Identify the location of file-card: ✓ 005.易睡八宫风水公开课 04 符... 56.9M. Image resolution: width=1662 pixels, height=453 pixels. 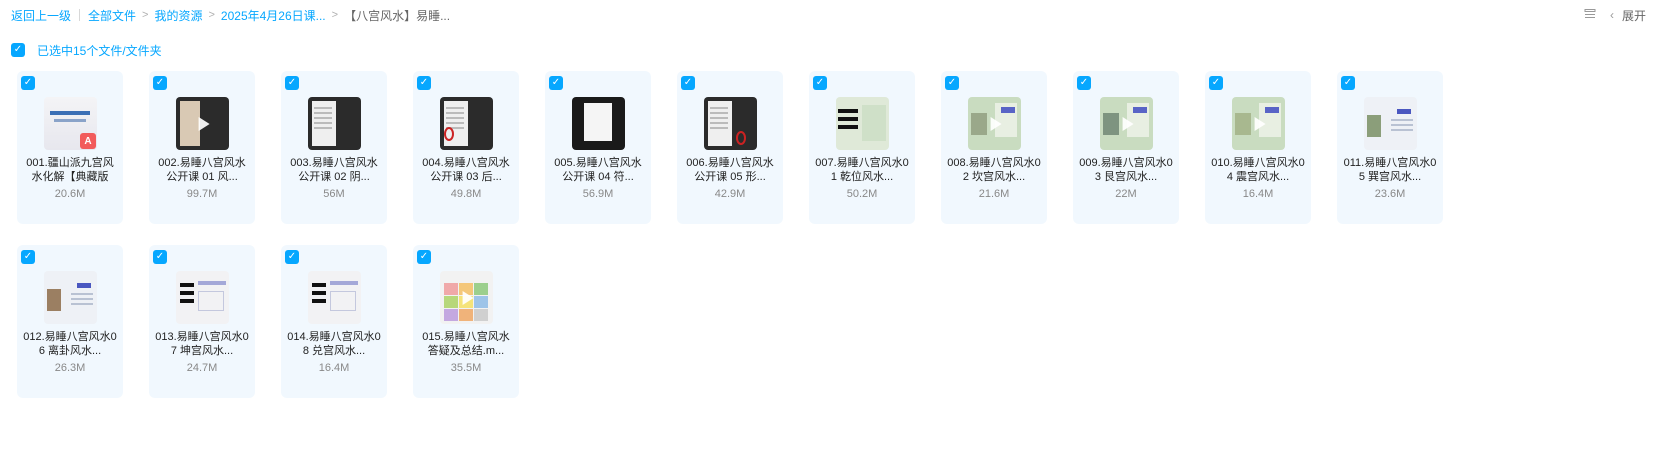
(598, 147).